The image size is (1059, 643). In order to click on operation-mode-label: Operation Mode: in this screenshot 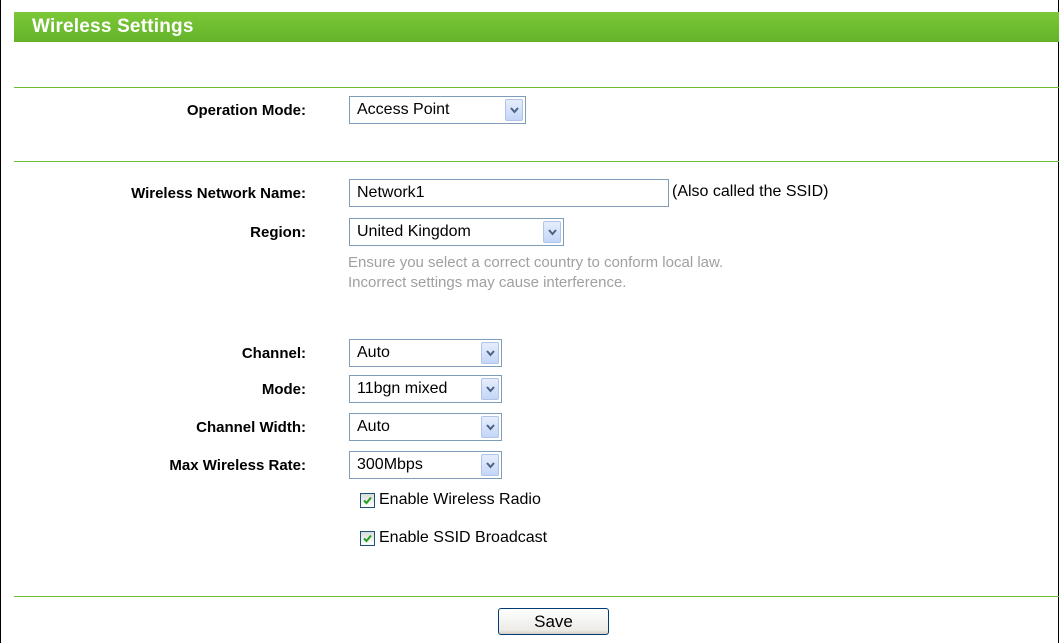, I will do `click(246, 110)`.